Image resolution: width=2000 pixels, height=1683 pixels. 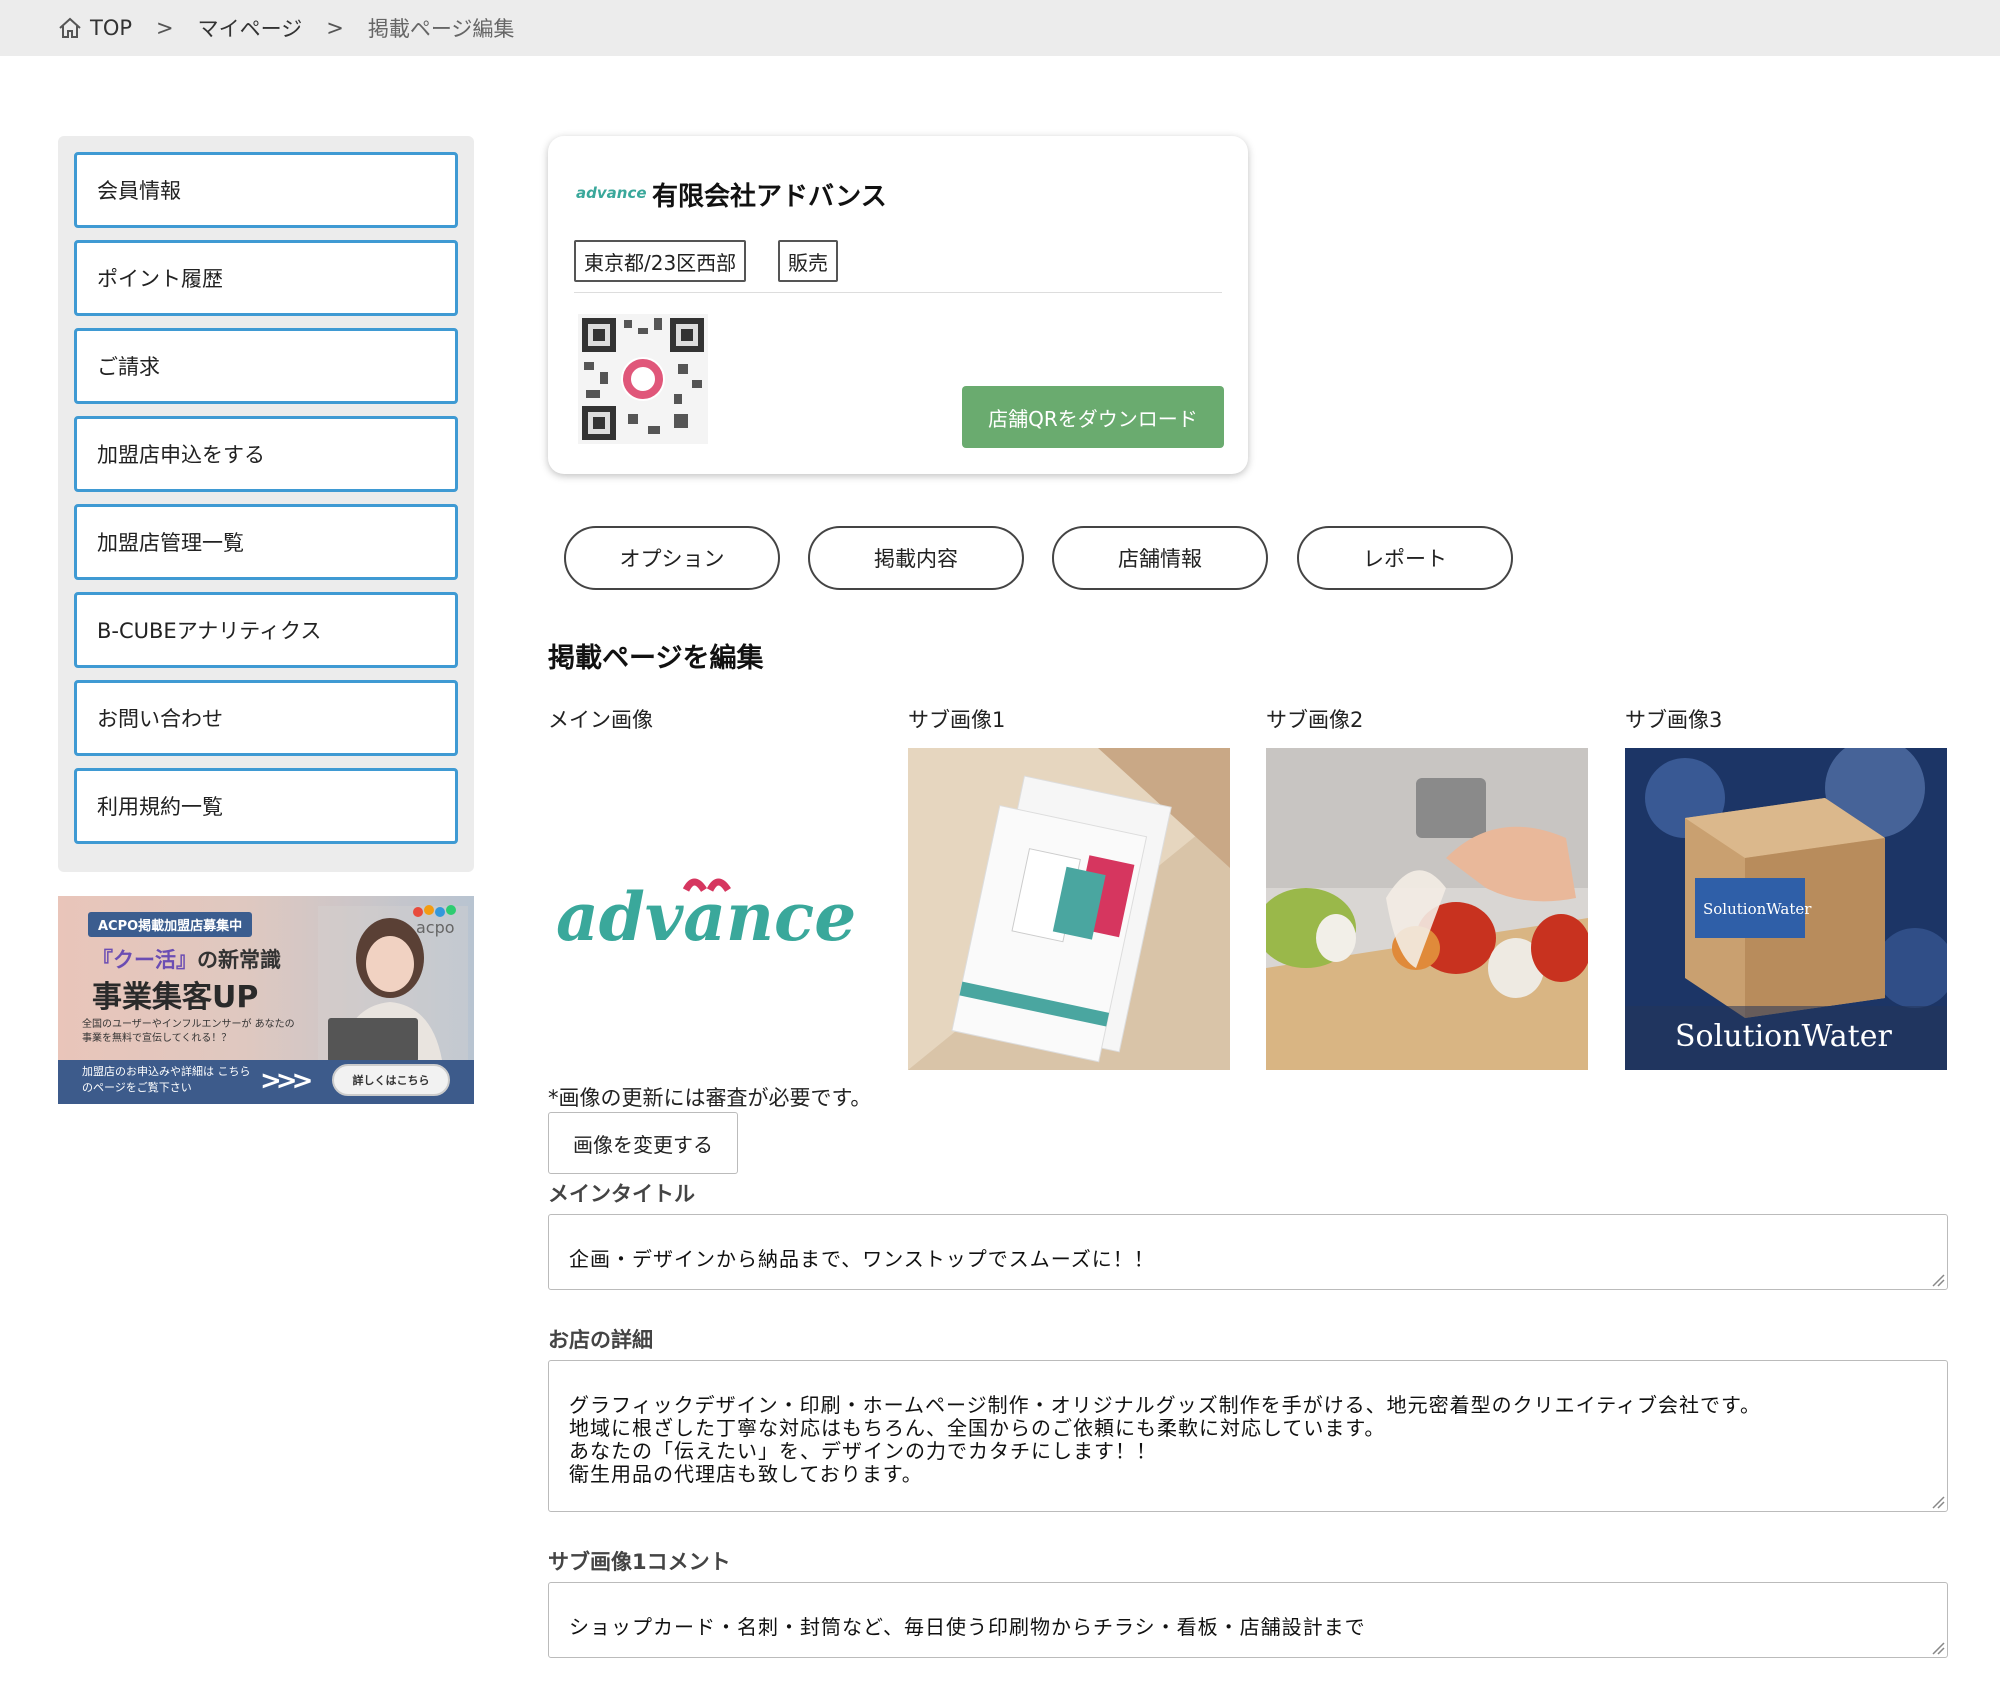 What do you see at coordinates (967, 1627) in the screenshot?
I see `sub1-comment-value: ショップカード・名刺・封筒など、毎日使う印刷物からチラシ・看板・店舗設計まで` at bounding box center [967, 1627].